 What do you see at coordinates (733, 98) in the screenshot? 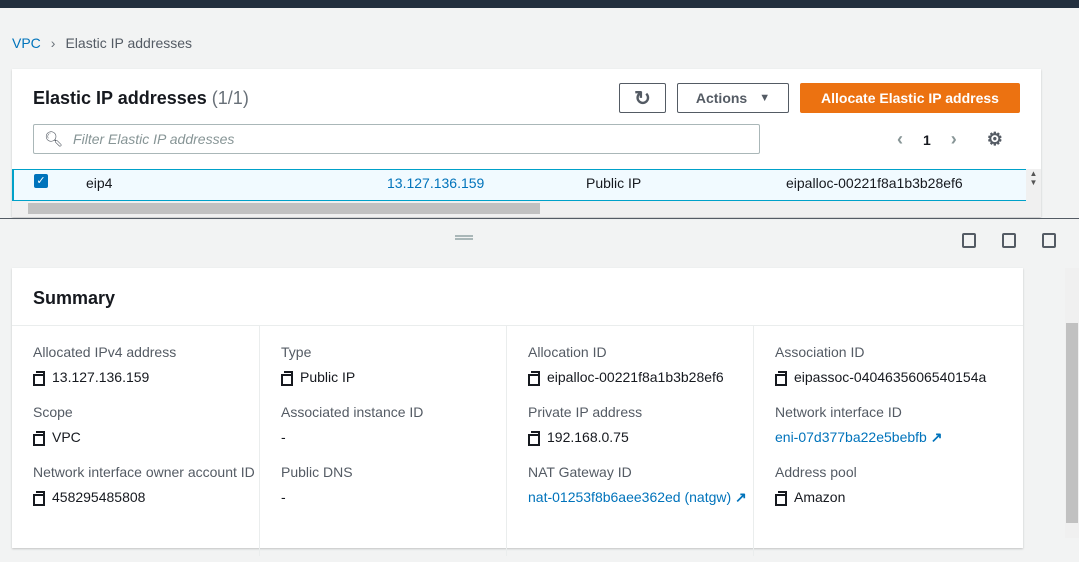
I see `actions-button: Actions ▼` at bounding box center [733, 98].